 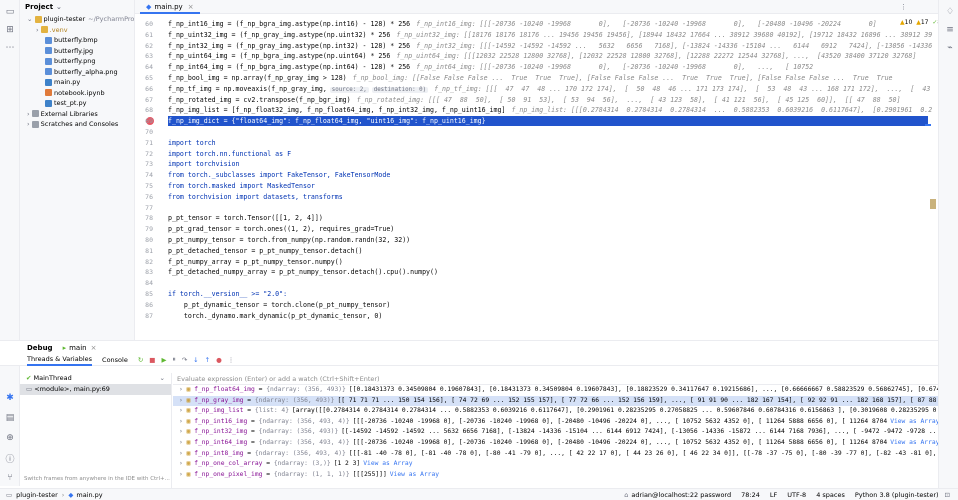 I want to click on breadcrumb-project: plugin-tester, so click(x=37, y=495).